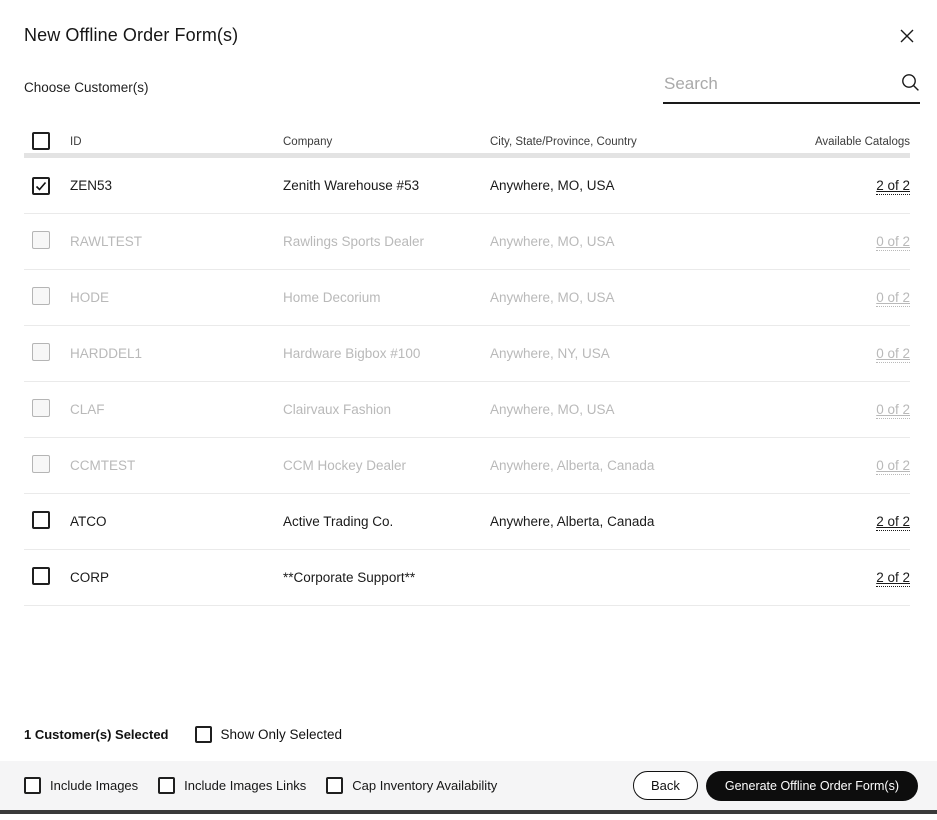  I want to click on location-cell: Anywhere, NY, USA, so click(550, 353).